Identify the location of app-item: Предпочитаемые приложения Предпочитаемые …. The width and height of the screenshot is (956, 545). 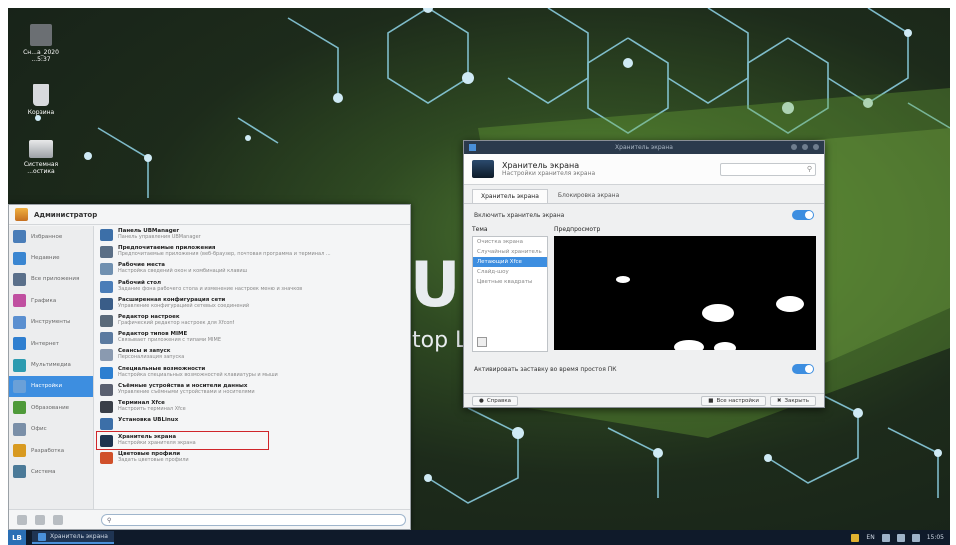
(250, 251).